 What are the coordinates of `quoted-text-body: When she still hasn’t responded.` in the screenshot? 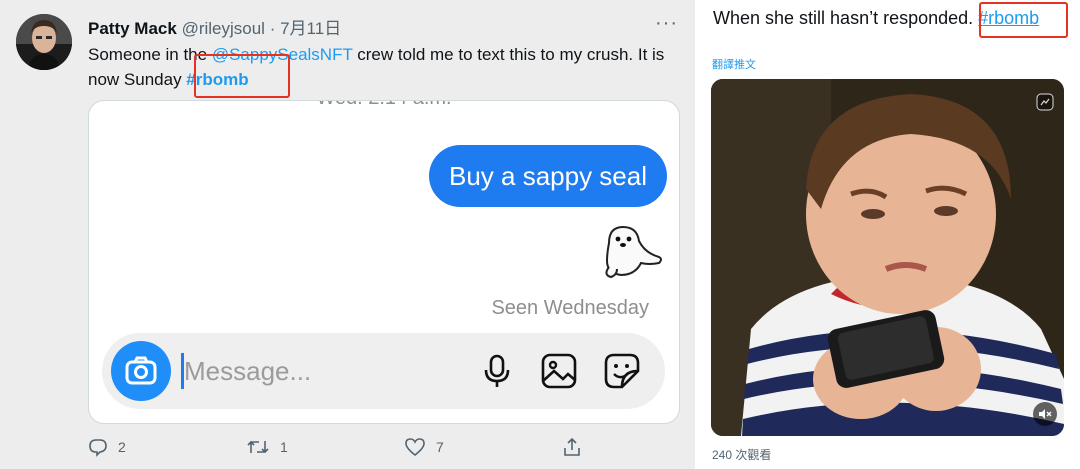 It's located at (846, 18).